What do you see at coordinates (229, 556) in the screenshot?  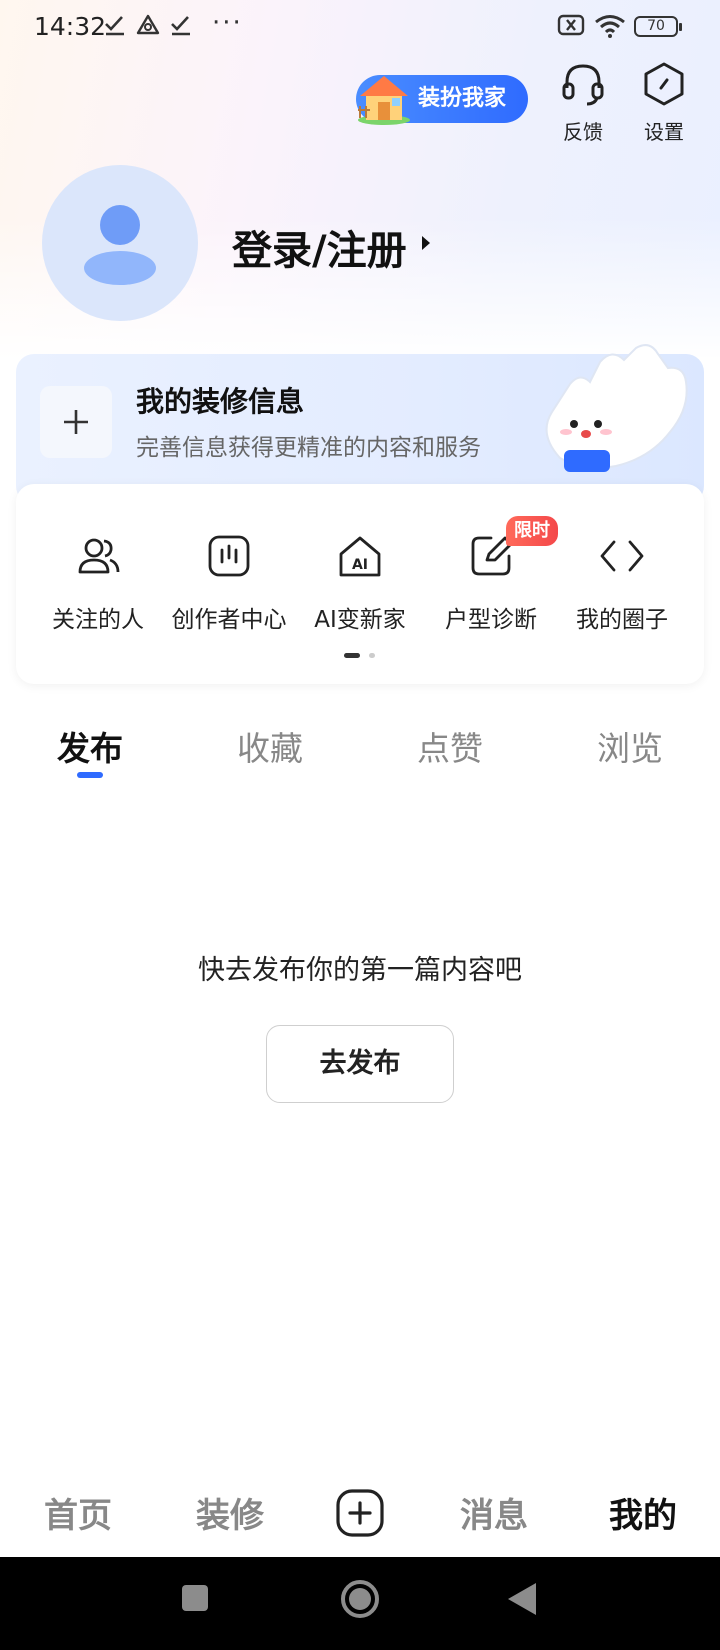 I see `creator-icon` at bounding box center [229, 556].